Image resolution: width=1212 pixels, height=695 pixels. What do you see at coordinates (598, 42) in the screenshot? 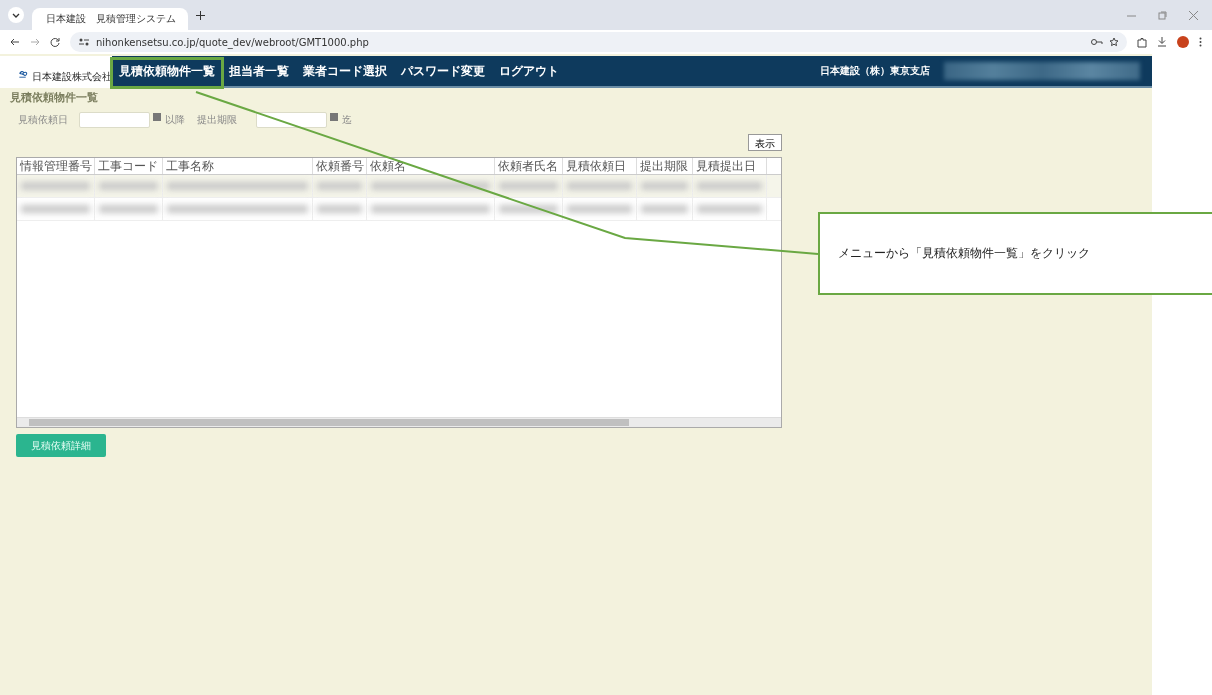
I see `address-bar: nihonkensetsu.co.jp/quote_dev/webroot/GMT1000.php` at bounding box center [598, 42].